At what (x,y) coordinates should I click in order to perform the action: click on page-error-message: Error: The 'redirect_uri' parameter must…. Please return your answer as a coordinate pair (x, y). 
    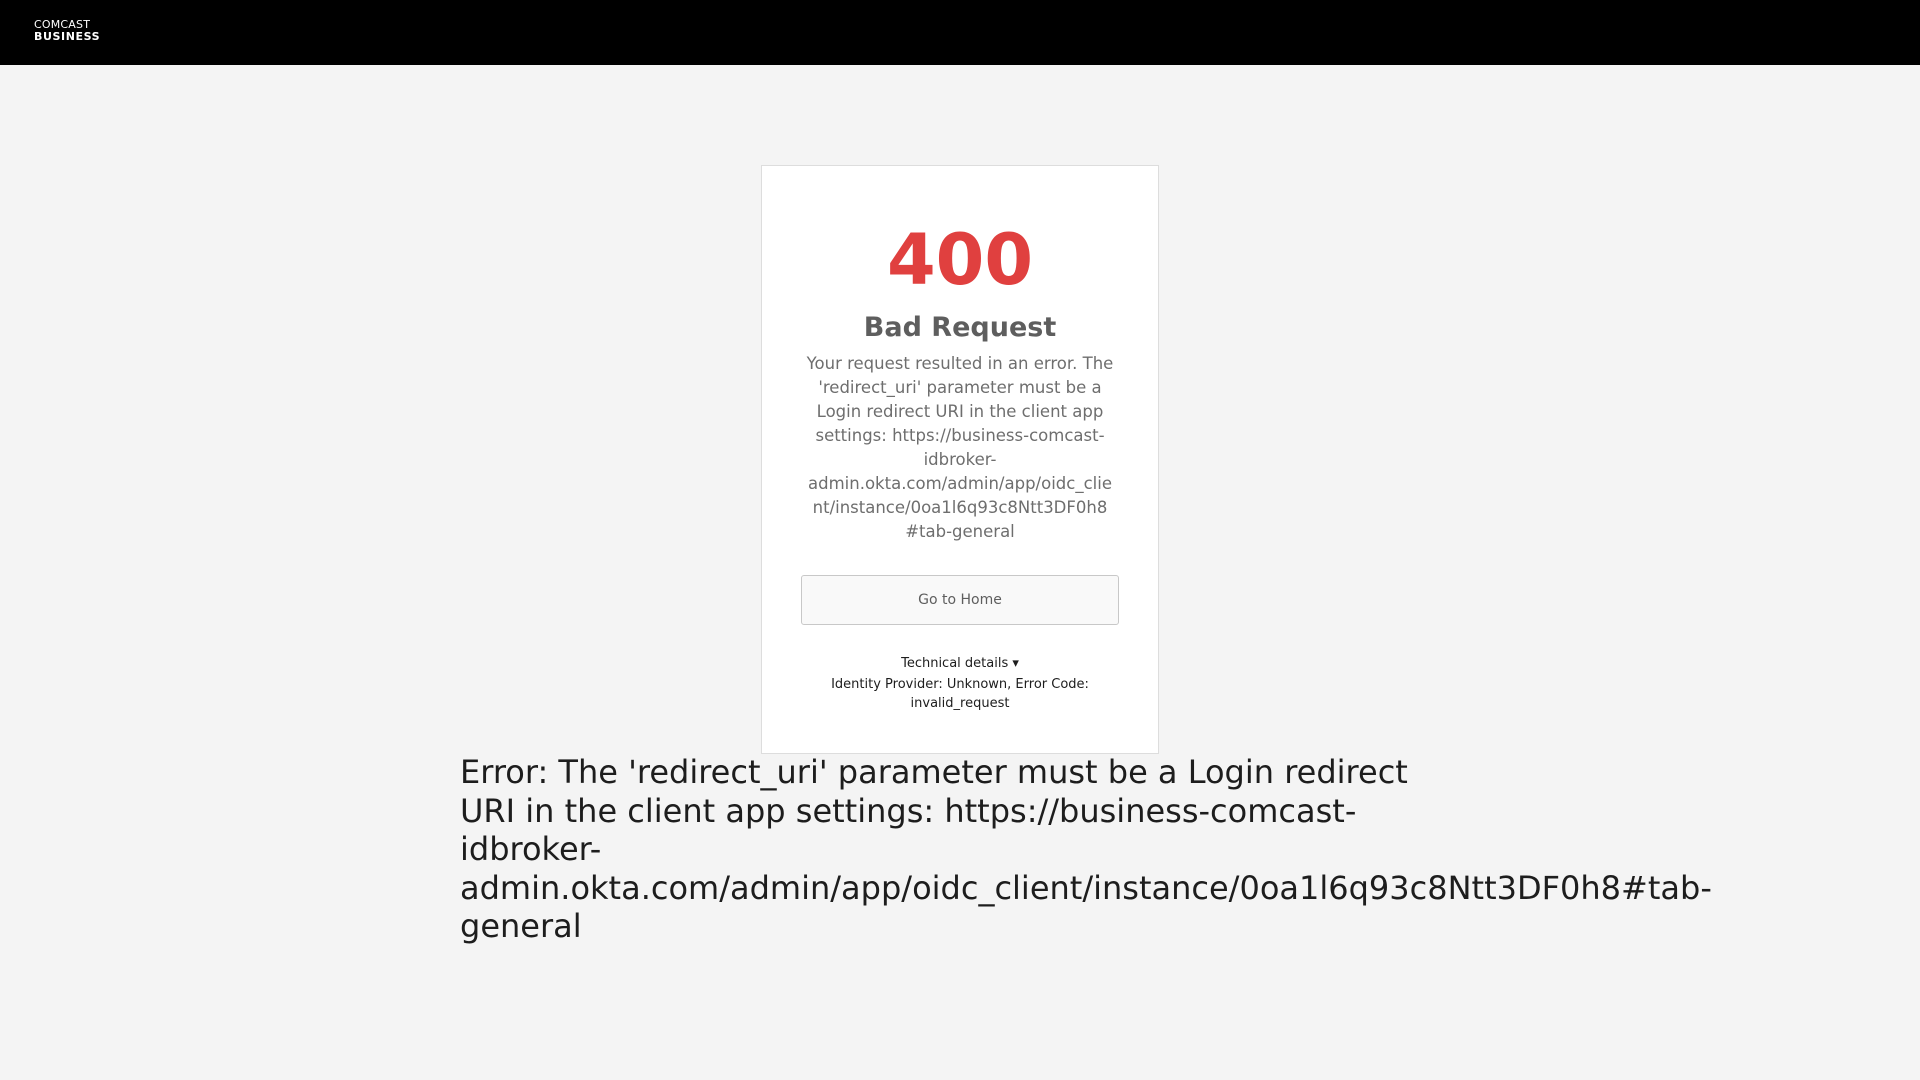
    Looking at the image, I should click on (1087, 849).